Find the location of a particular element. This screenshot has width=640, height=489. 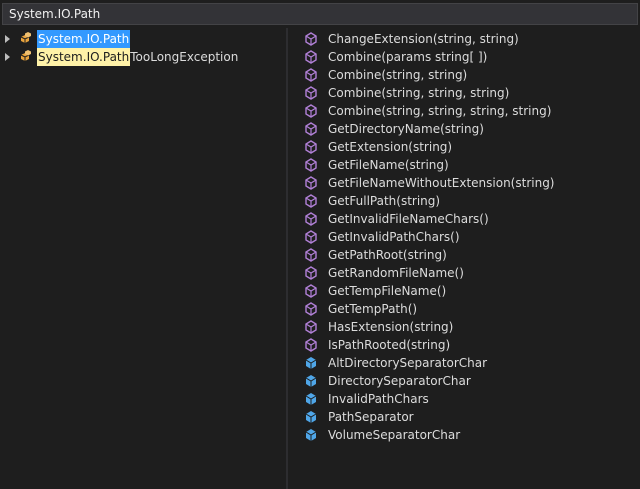

member-field-item: VolumeSeparatorChar is located at coordinates (429, 435).